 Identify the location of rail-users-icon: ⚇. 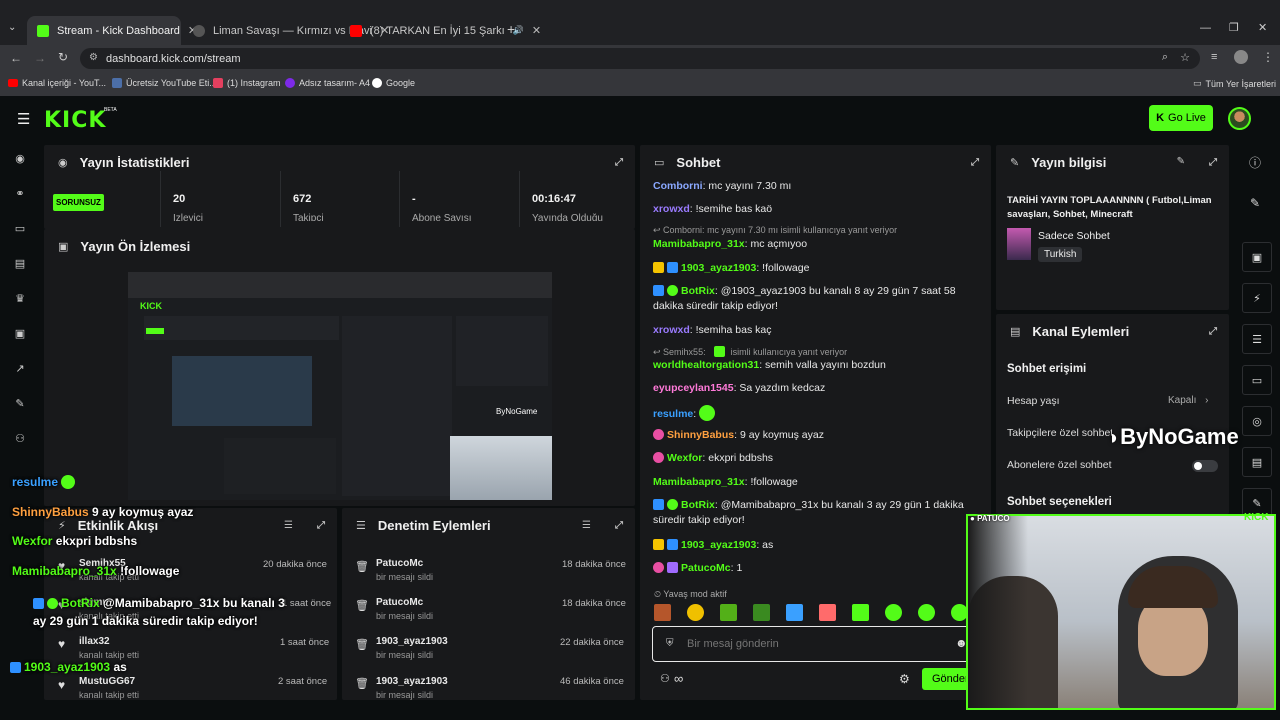
(20, 439).